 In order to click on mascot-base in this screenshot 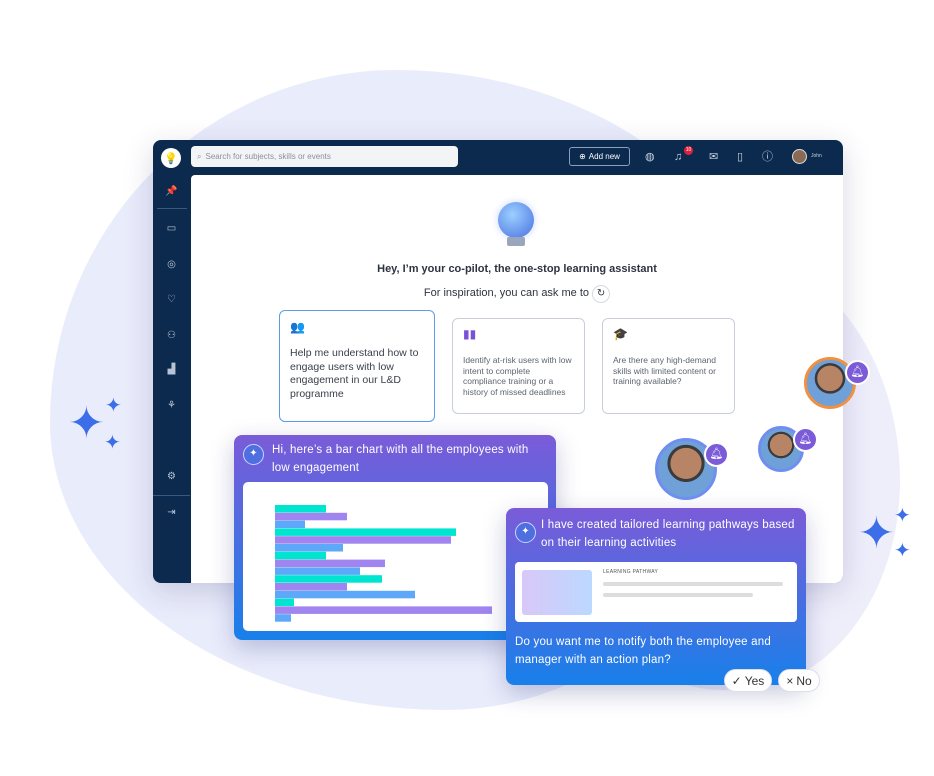, I will do `click(516, 241)`.